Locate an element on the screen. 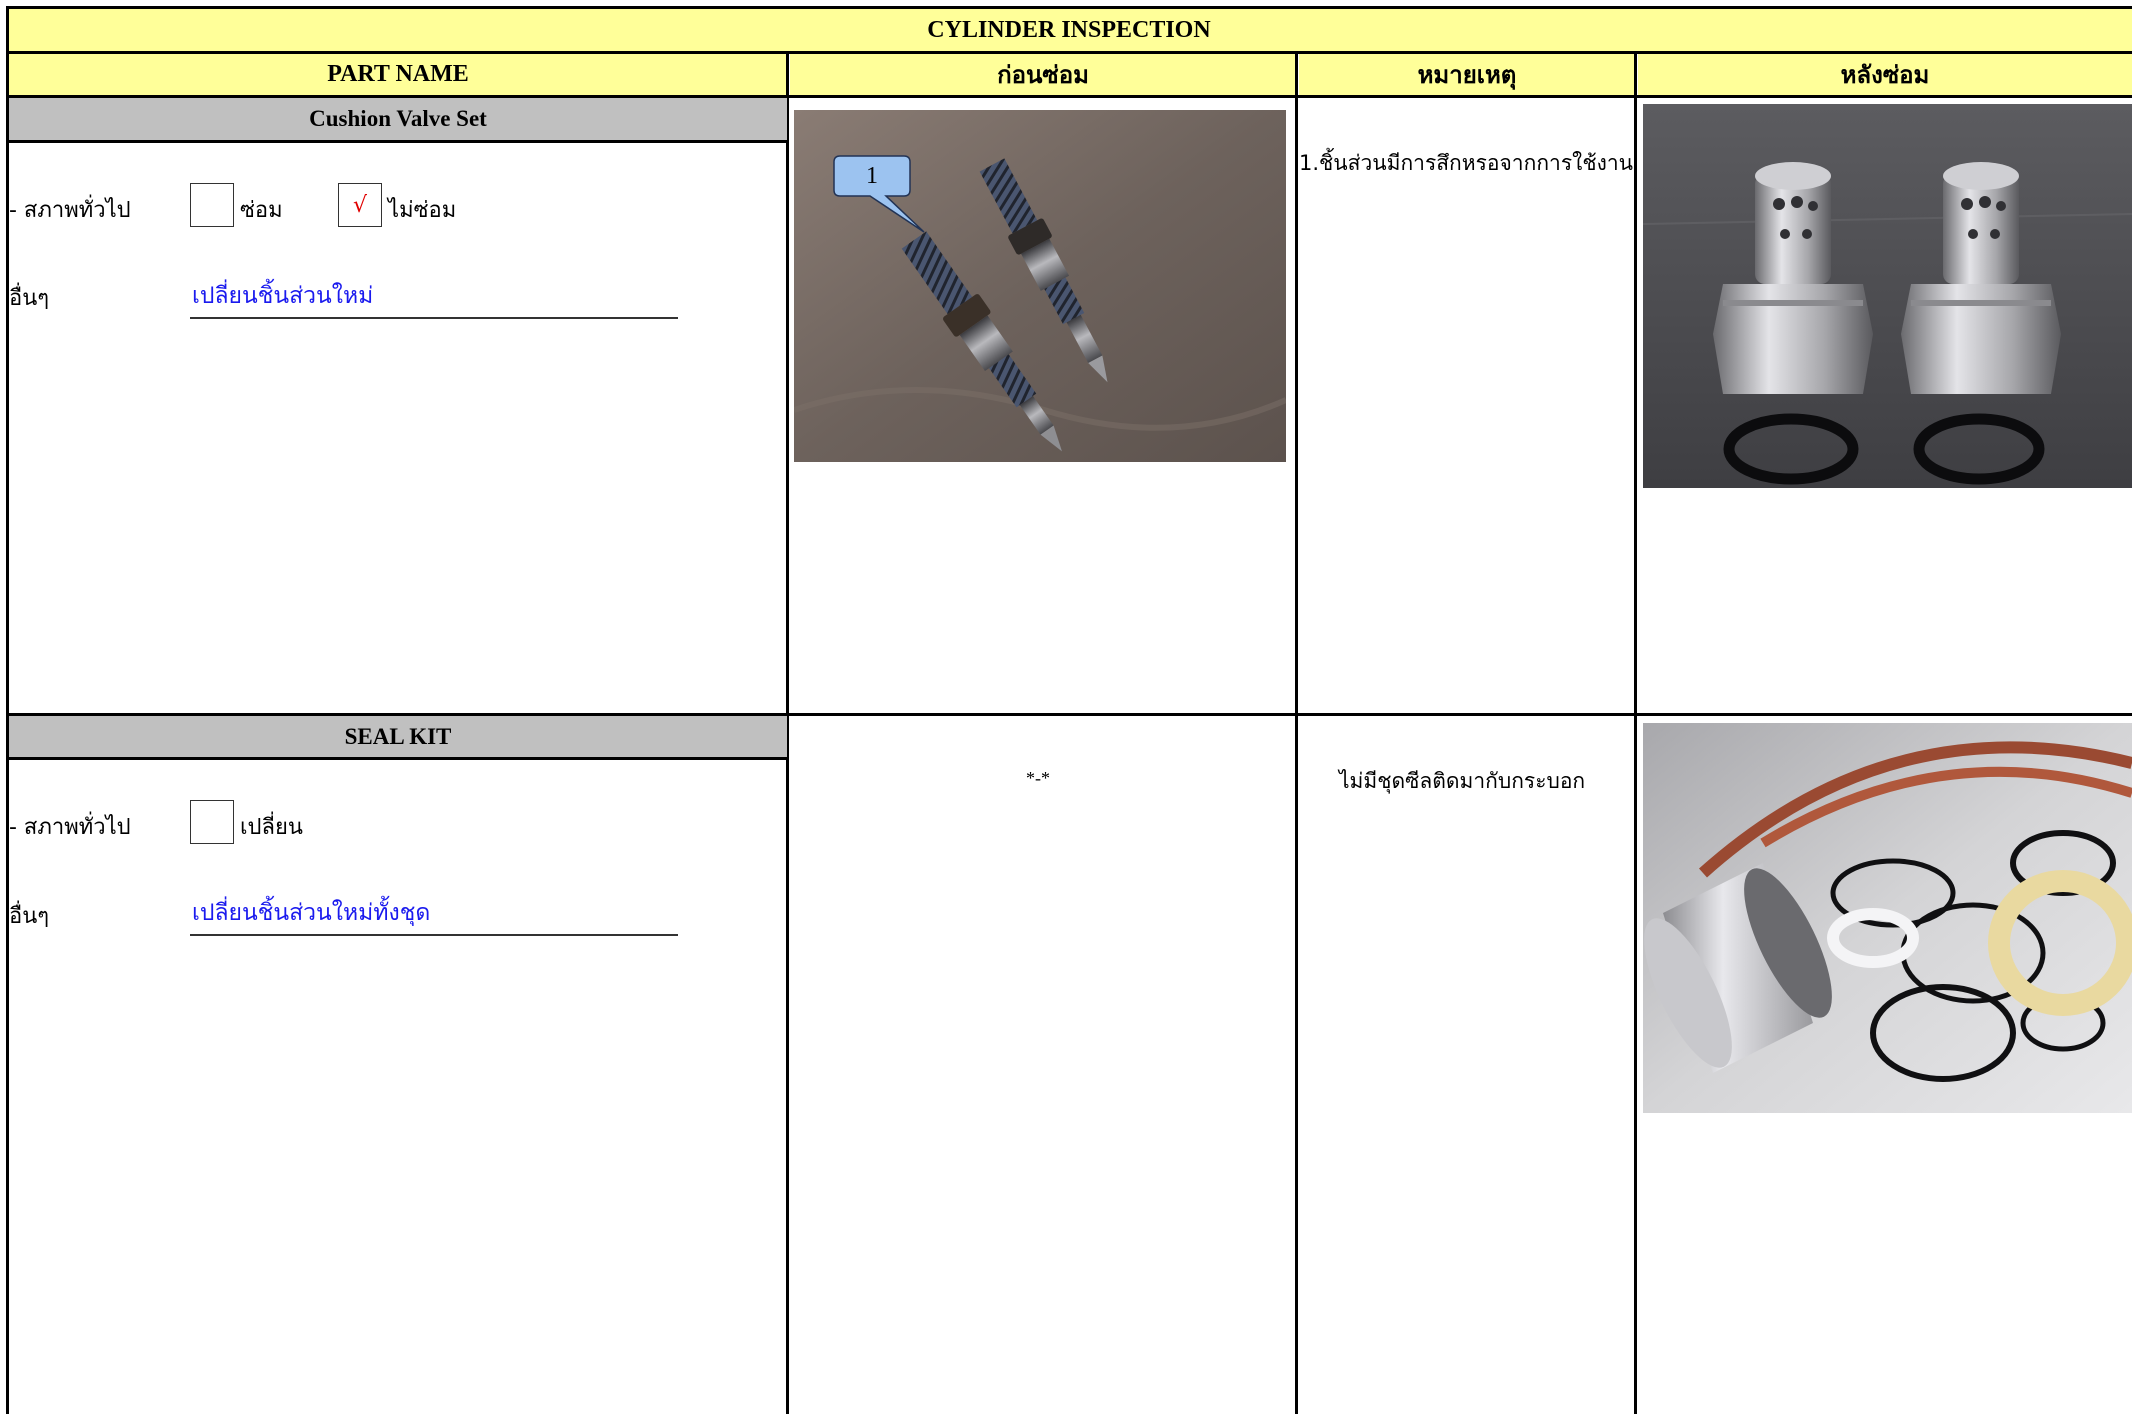 The height and width of the screenshot is (1414, 2132). no-repair-option-label: ไม่ซ่อม is located at coordinates (422, 210).